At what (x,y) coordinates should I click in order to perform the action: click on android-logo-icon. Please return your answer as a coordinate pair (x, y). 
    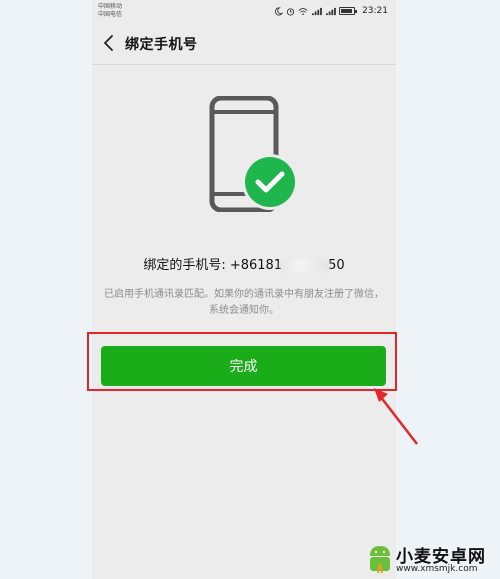
    Looking at the image, I should click on (380, 560).